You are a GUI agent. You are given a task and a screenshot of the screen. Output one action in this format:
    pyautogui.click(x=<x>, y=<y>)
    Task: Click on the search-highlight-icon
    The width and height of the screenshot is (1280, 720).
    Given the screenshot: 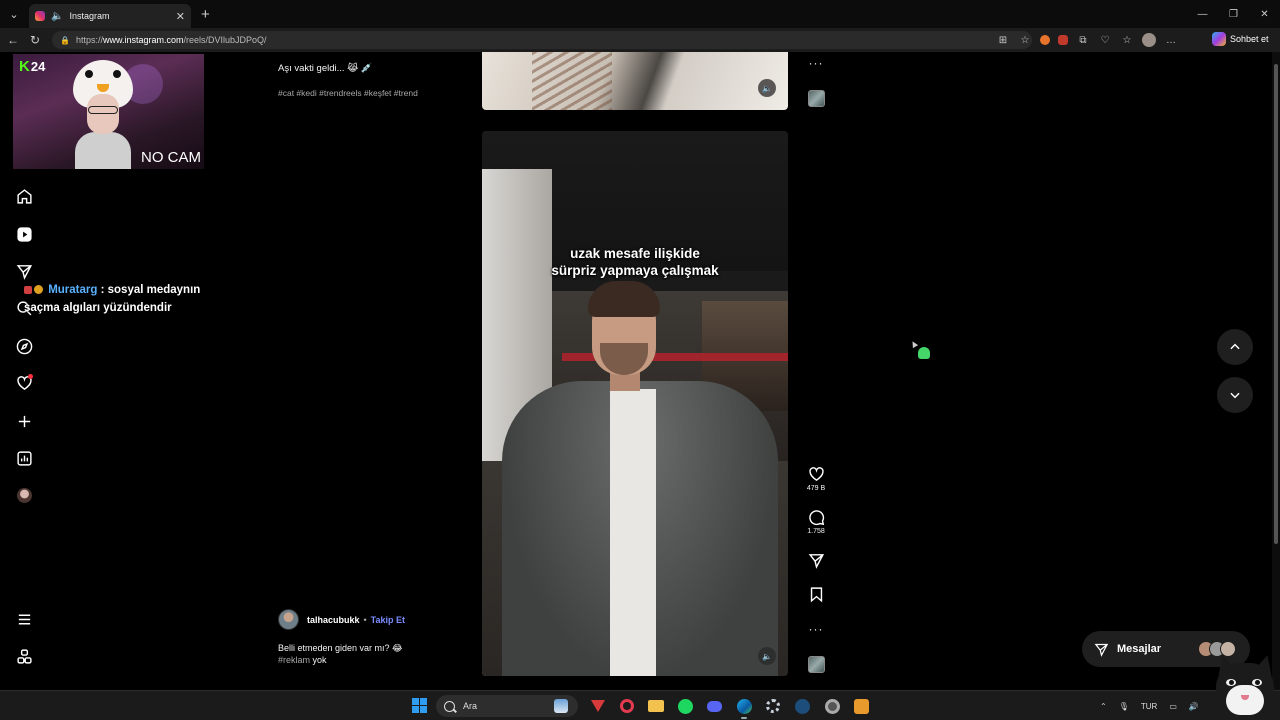 What is the action you would take?
    pyautogui.click(x=561, y=706)
    